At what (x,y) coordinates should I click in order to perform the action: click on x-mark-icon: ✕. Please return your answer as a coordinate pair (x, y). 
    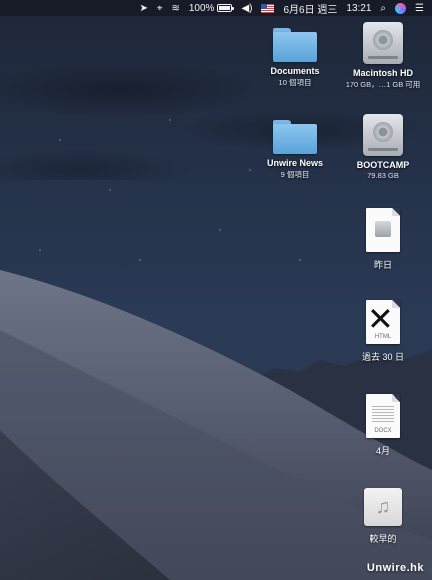
    Looking at the image, I should click on (380, 319).